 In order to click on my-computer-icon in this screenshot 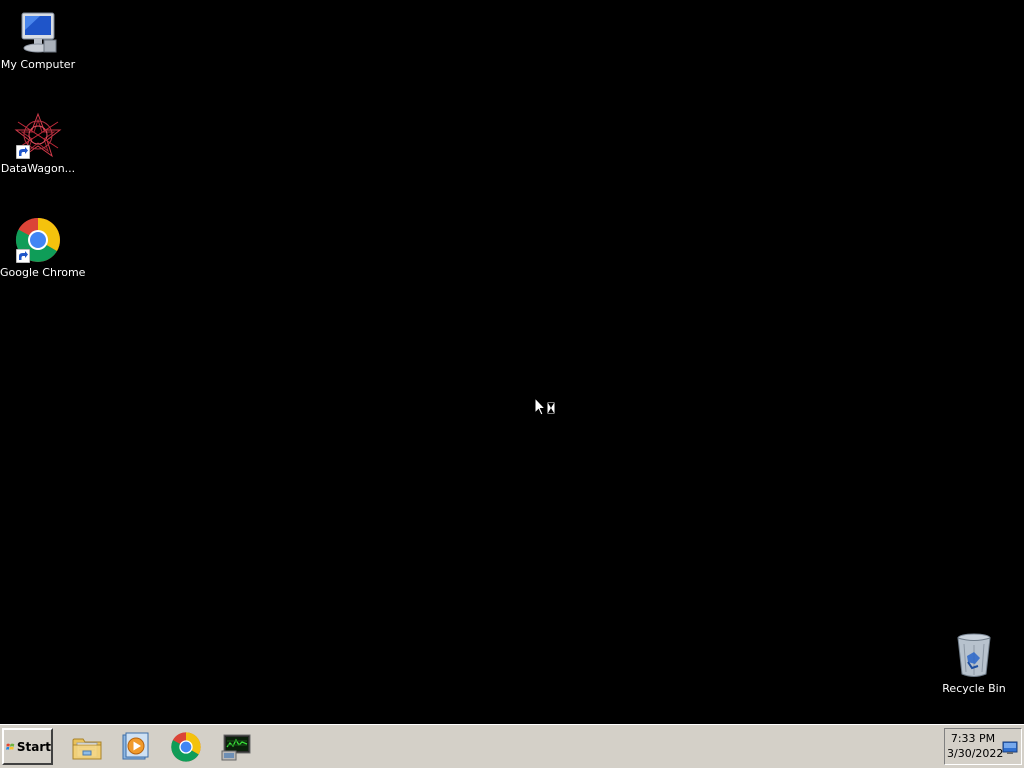, I will do `click(38, 32)`.